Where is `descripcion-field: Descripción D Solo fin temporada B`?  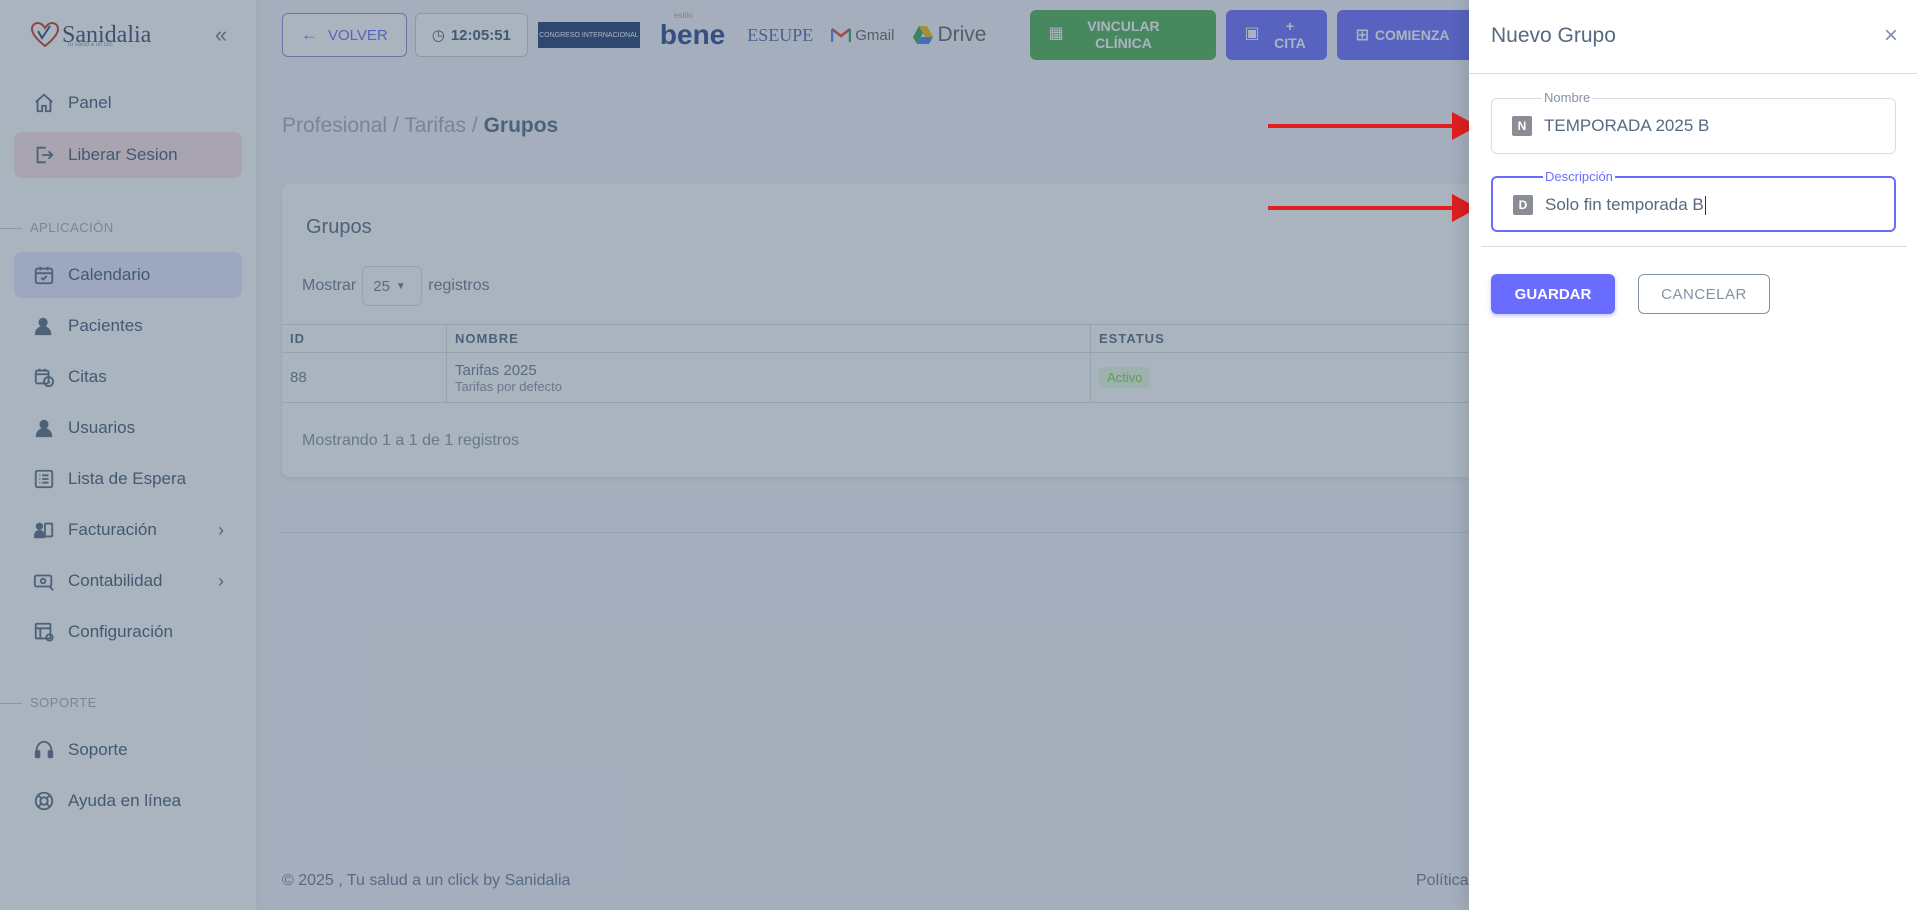 descripcion-field: Descripción D Solo fin temporada B is located at coordinates (1693, 201).